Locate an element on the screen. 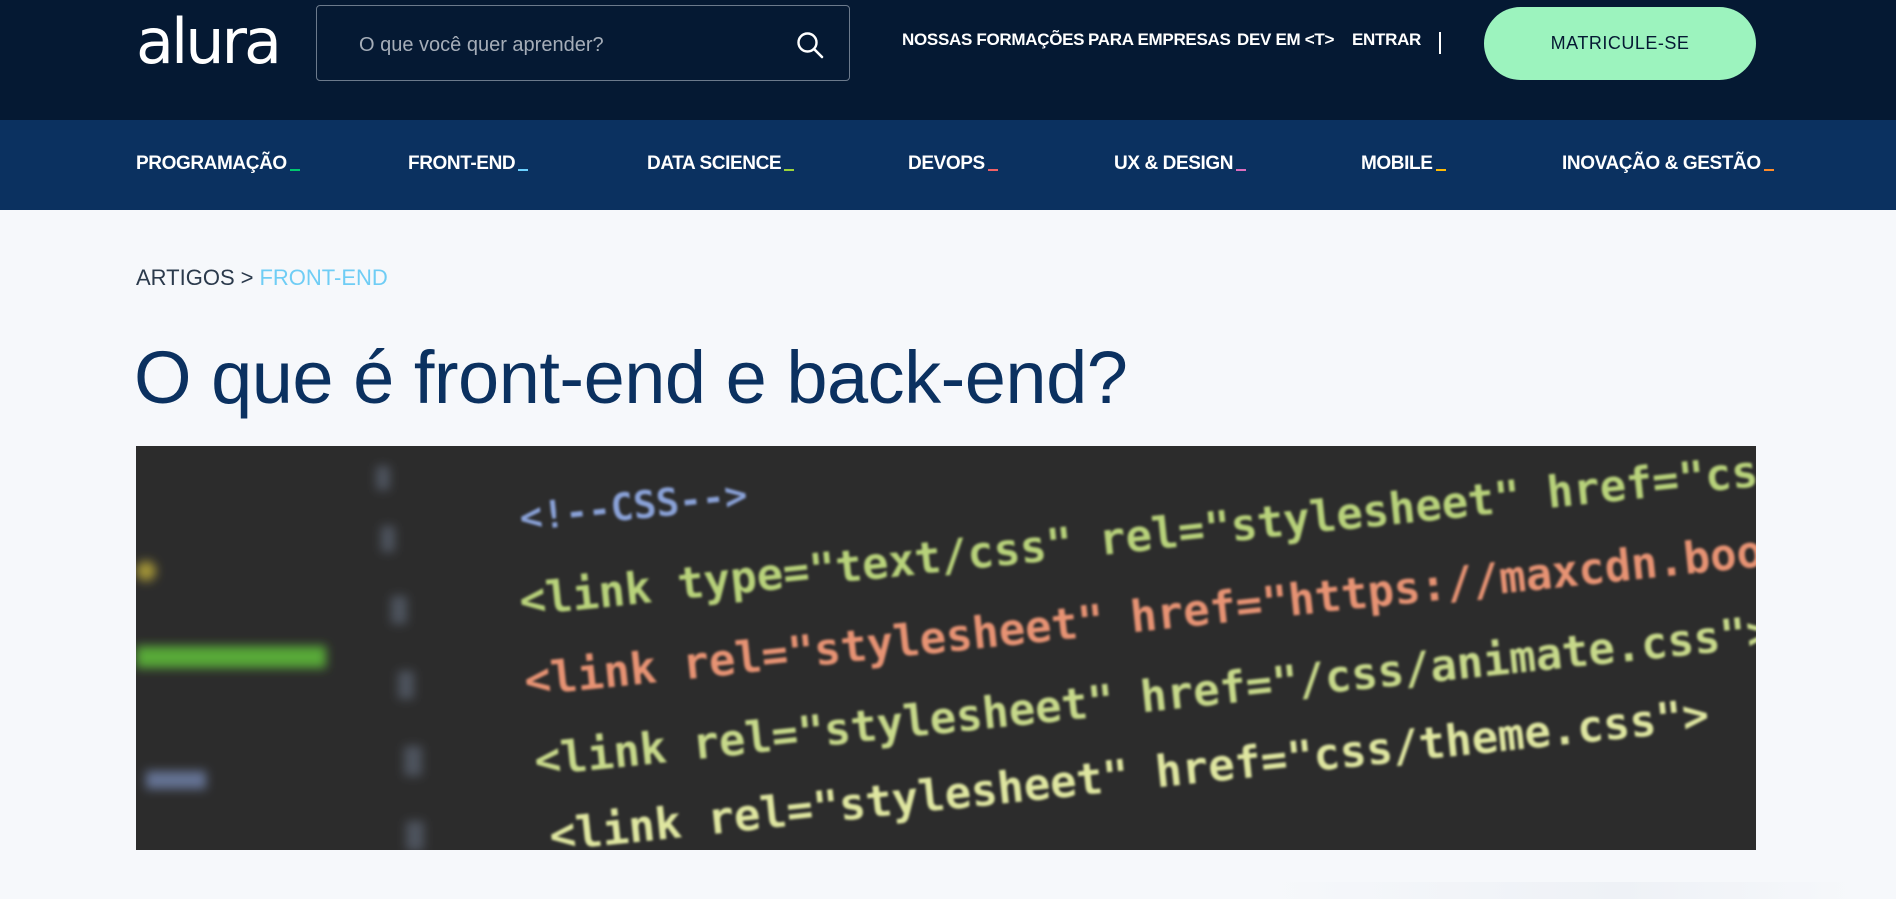  category-ux-design: UX & DESIGN is located at coordinates (1180, 164).